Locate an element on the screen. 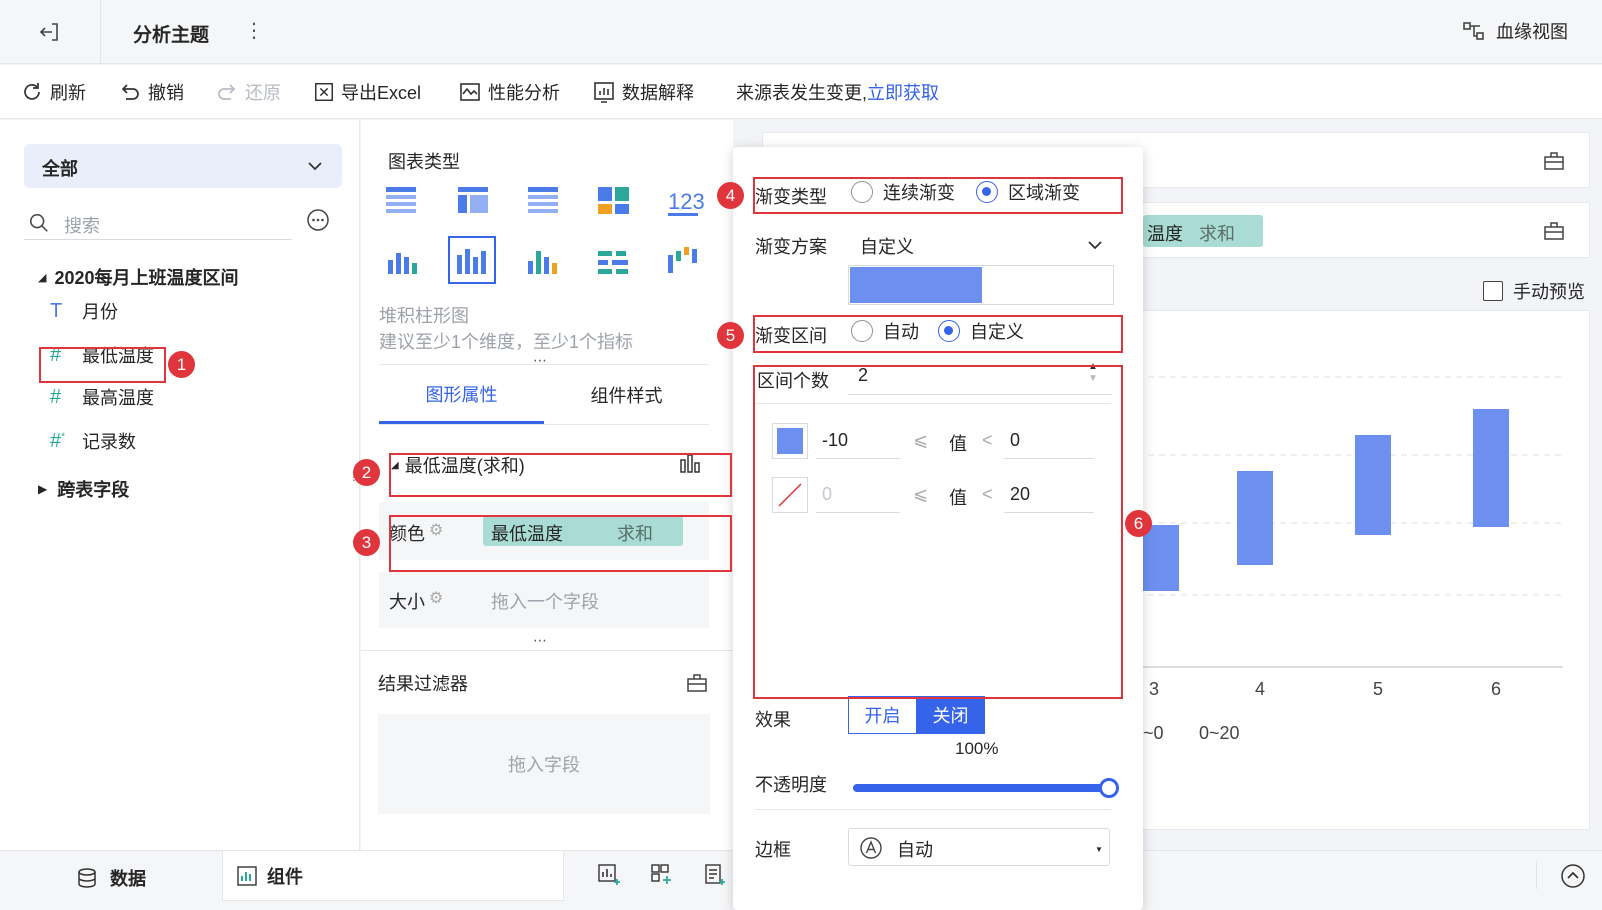 This screenshot has height=910, width=1602. component-tab: 组件 is located at coordinates (393, 876).